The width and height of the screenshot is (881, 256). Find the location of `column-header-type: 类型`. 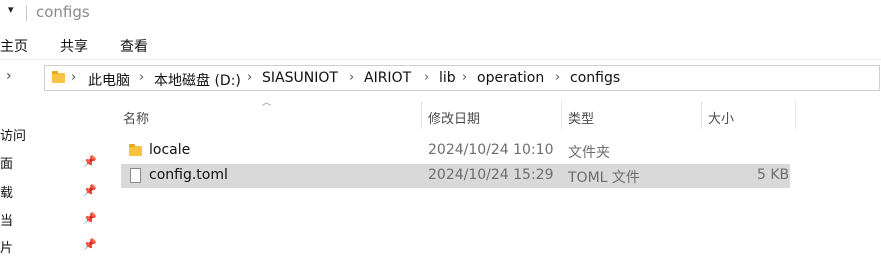

column-header-type: 类型 is located at coordinates (581, 117).